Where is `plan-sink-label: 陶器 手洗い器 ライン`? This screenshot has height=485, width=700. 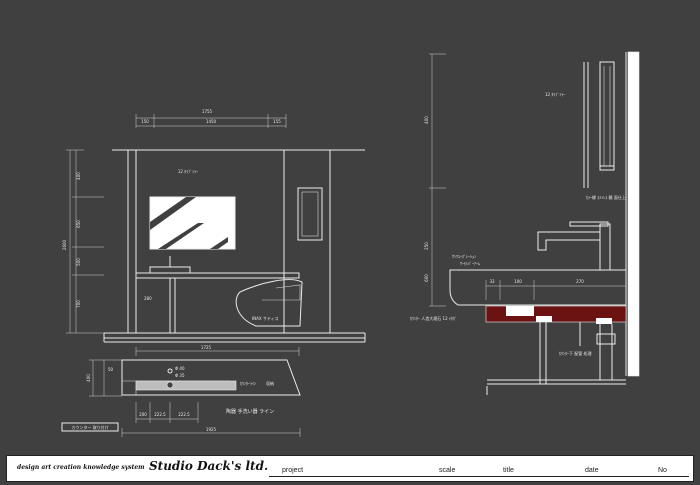
plan-sink-label: 陶器 手洗い器 ライン is located at coordinates (250, 411).